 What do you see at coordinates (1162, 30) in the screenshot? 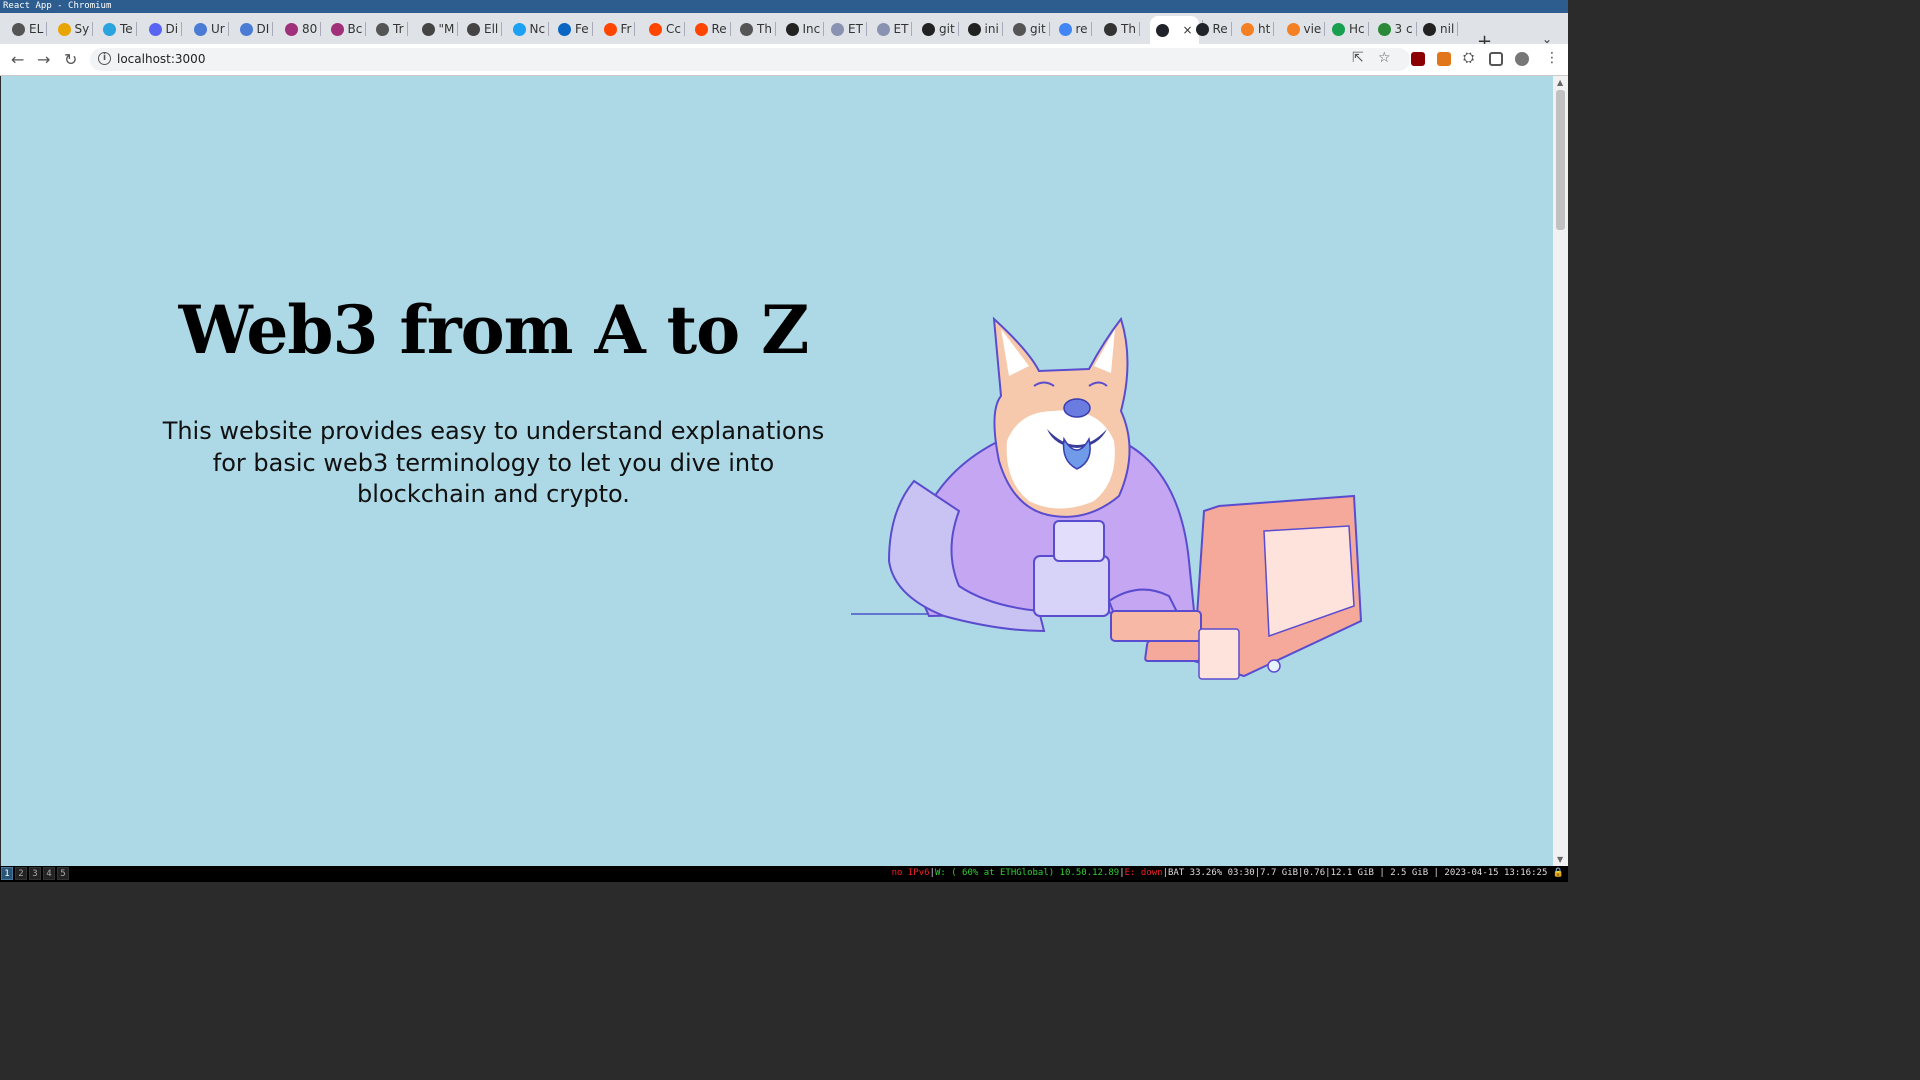
I see `react-icon` at bounding box center [1162, 30].